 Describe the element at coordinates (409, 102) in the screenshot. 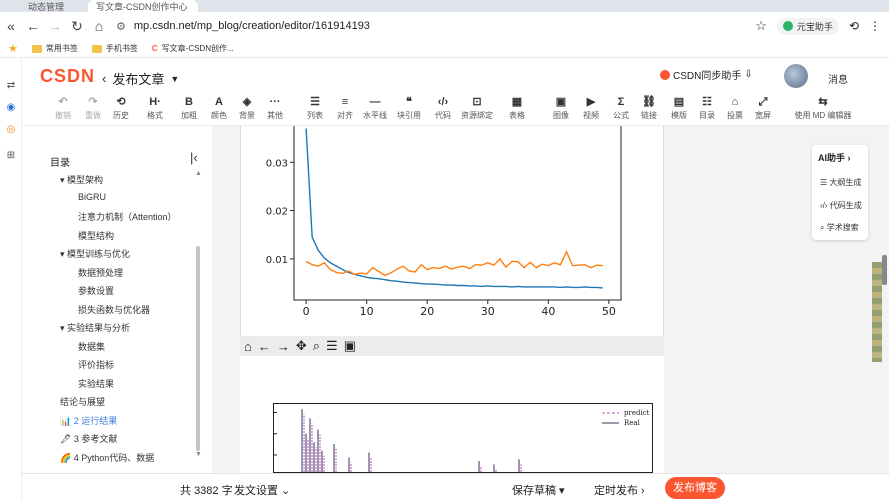

I see `toolbar-icon: ❝` at that location.